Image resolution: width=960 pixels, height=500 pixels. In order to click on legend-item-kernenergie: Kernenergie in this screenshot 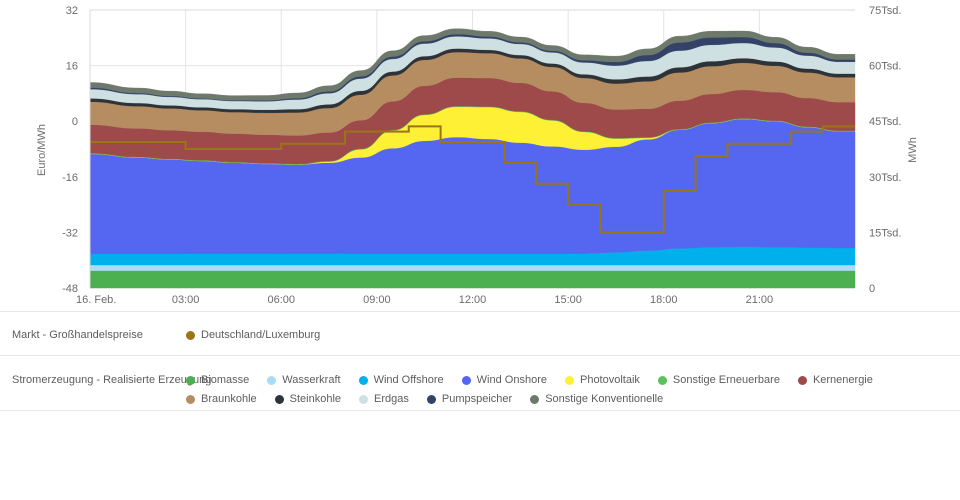, I will do `click(835, 380)`.